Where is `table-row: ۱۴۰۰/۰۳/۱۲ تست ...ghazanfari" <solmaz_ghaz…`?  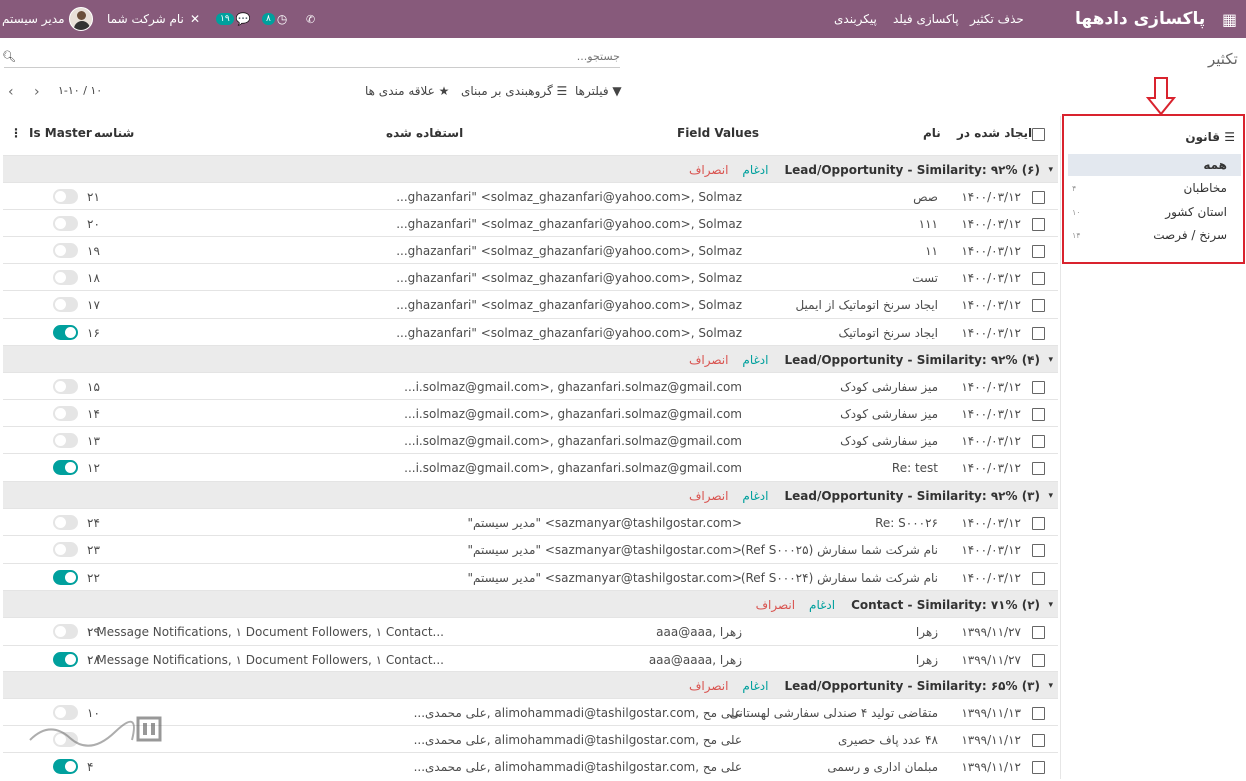
table-row: ۱۴۰۰/۰۳/۱۲ تست ...ghazanfari" <solmaz_ghaz… is located at coordinates (530, 277).